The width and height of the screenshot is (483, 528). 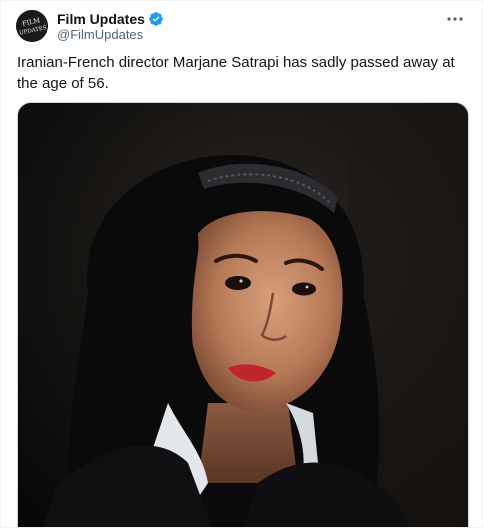 I want to click on more-horizontal-icon, so click(x=455, y=19).